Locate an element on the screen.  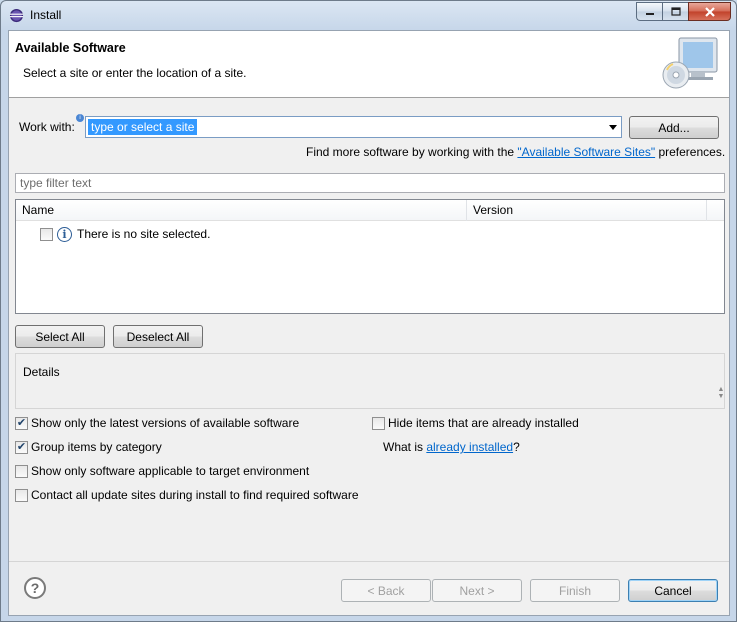
finish-button: Finish is located at coordinates (575, 590).